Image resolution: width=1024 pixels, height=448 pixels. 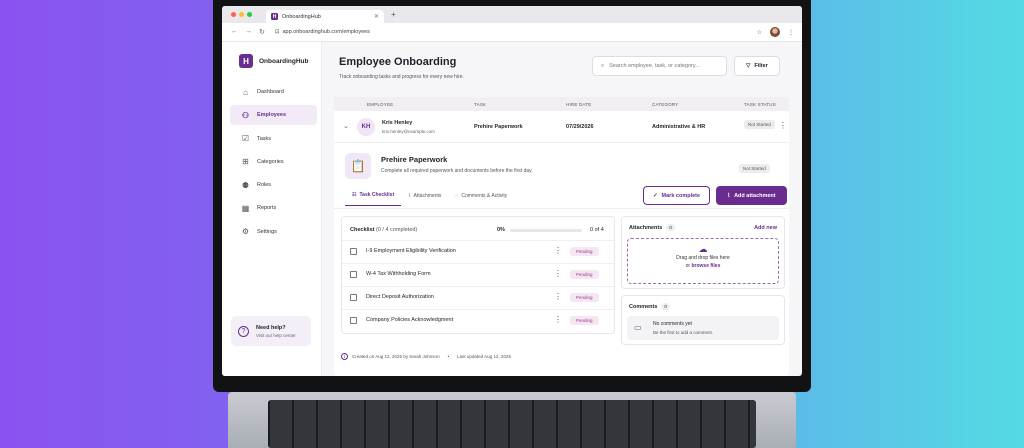 What do you see at coordinates (262, 32) in the screenshot?
I see `reload-icon: ↻` at bounding box center [262, 32].